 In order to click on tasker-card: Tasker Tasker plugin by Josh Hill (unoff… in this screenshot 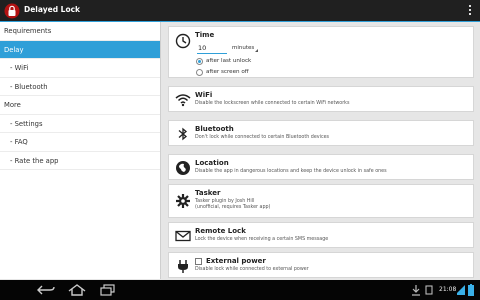, I will do `click(321, 201)`.